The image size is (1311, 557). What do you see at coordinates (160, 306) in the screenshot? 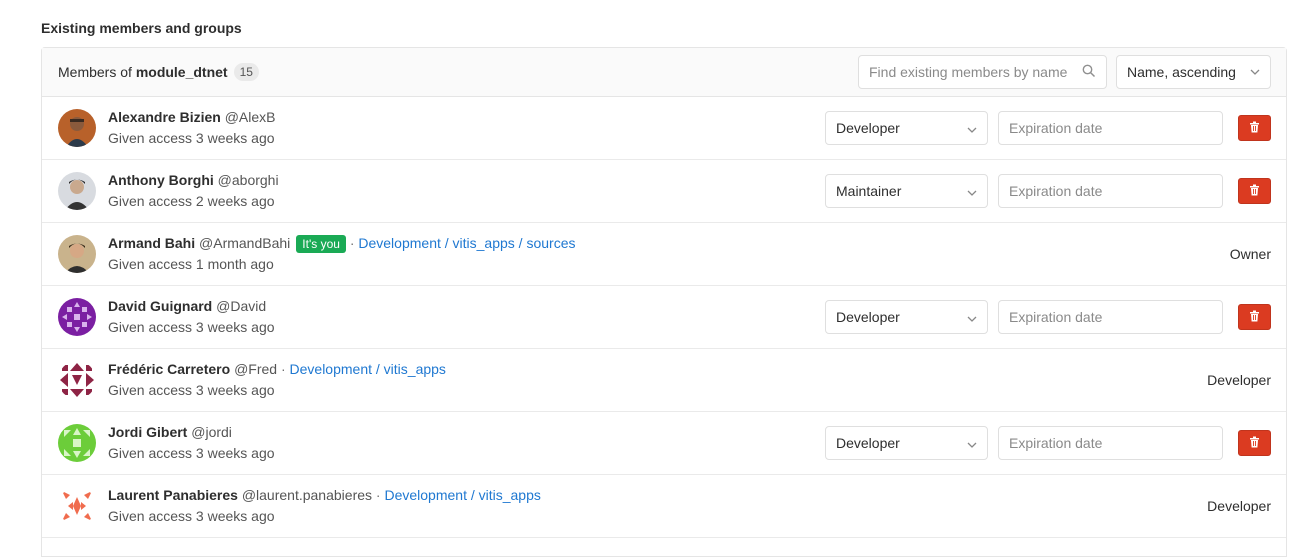
I see `member-name: David Guignard` at bounding box center [160, 306].